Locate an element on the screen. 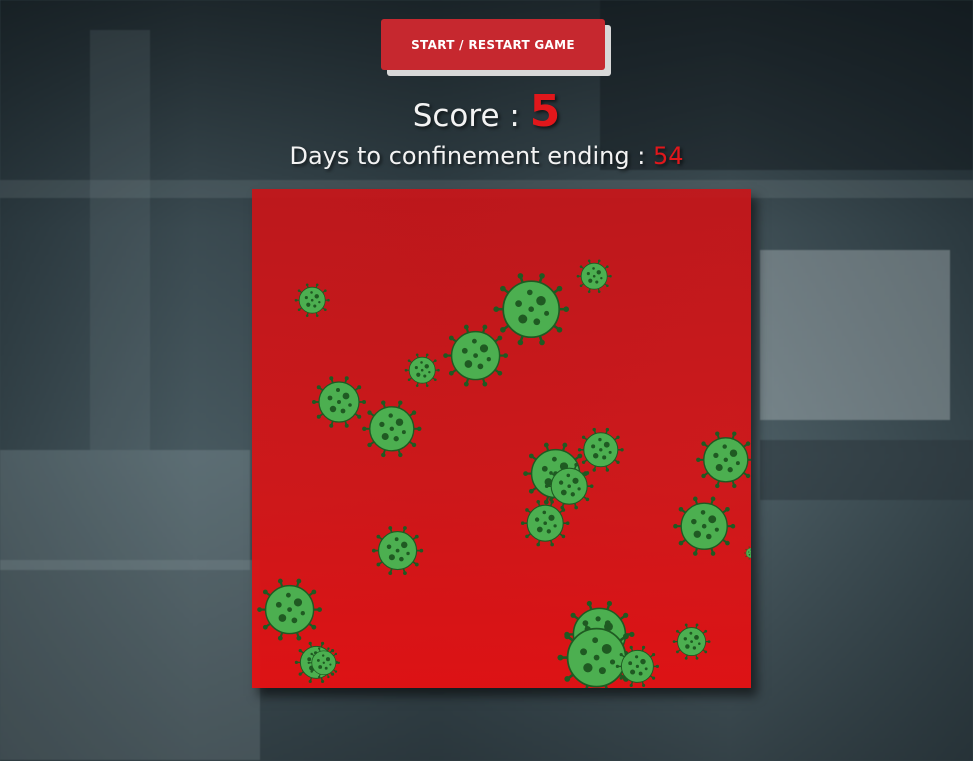 The image size is (973, 761). score-value: 5 is located at coordinates (545, 111).